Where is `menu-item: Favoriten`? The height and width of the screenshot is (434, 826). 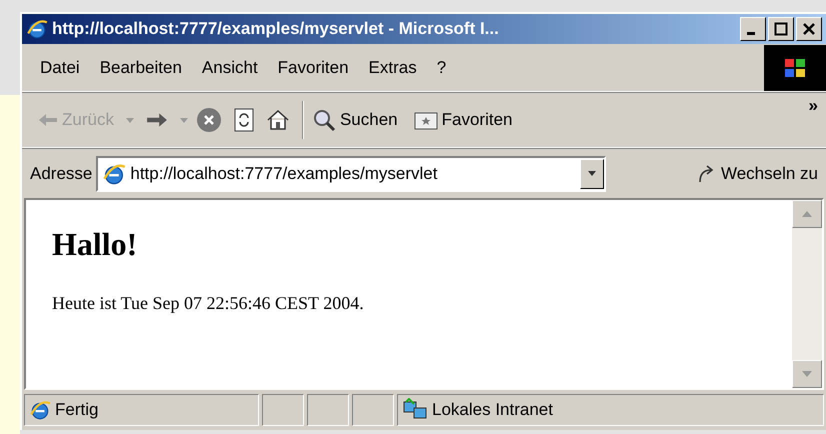
menu-item: Favoriten is located at coordinates (313, 67).